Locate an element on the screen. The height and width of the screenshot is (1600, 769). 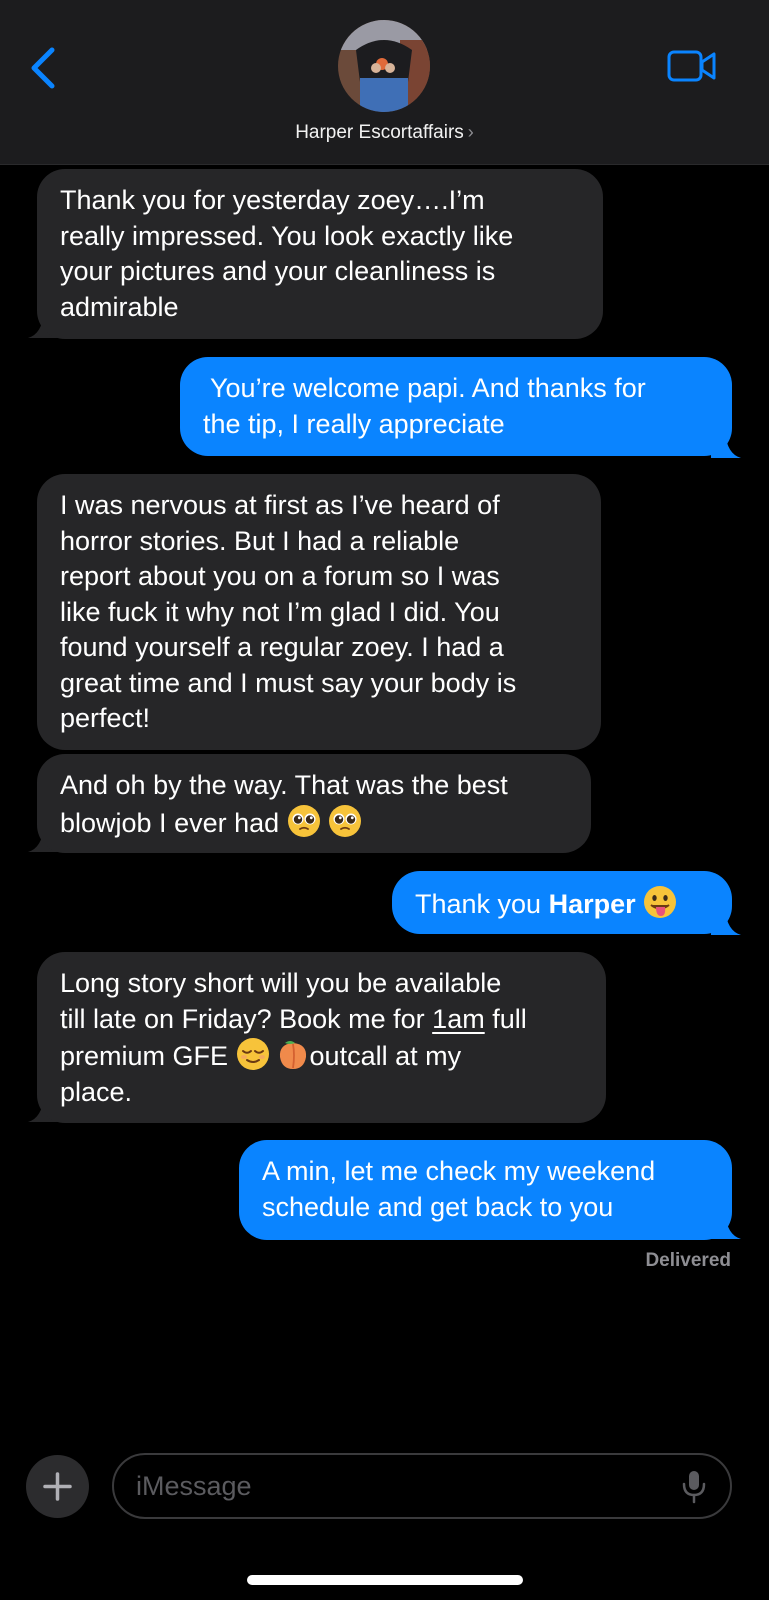
time-link: 1am is located at coordinates (458, 1019).